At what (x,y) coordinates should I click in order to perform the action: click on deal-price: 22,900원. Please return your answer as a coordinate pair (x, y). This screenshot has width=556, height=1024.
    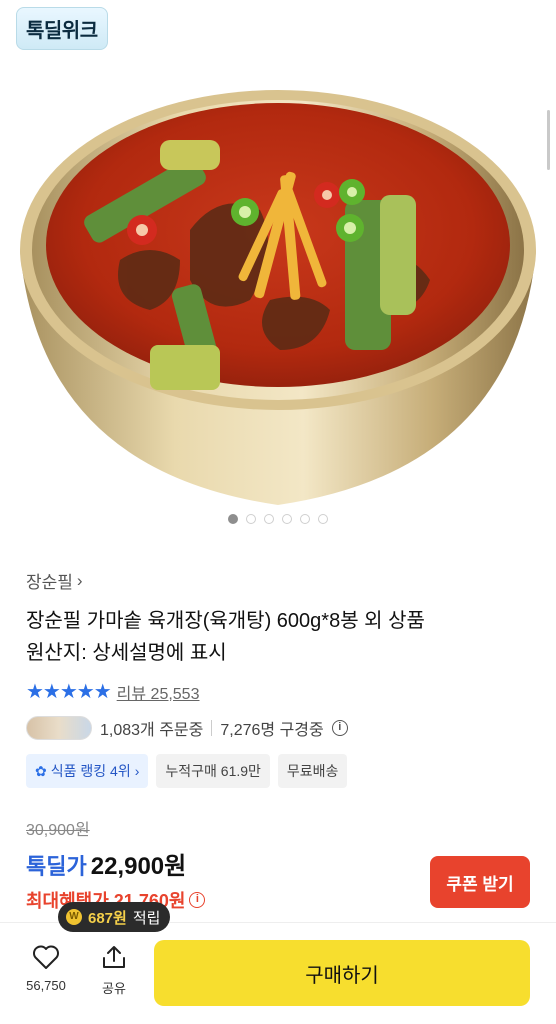
    Looking at the image, I should click on (138, 866).